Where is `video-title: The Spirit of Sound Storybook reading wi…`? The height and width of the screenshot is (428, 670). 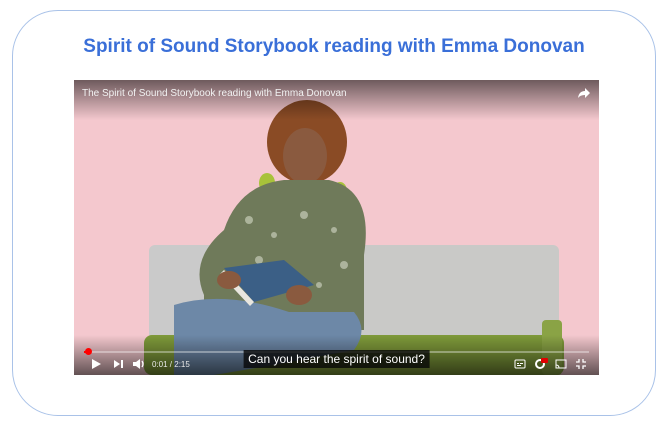 video-title: The Spirit of Sound Storybook reading wi… is located at coordinates (214, 93).